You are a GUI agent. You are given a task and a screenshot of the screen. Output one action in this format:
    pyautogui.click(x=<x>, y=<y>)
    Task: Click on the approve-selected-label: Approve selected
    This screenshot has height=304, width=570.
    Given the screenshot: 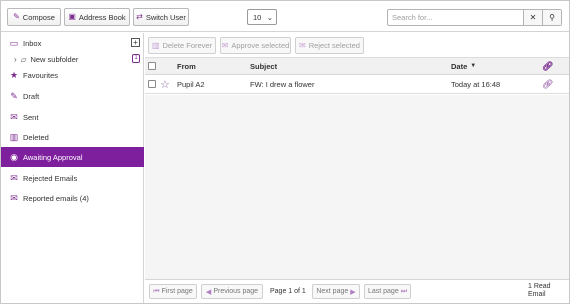 What is the action you would take?
    pyautogui.click(x=260, y=45)
    